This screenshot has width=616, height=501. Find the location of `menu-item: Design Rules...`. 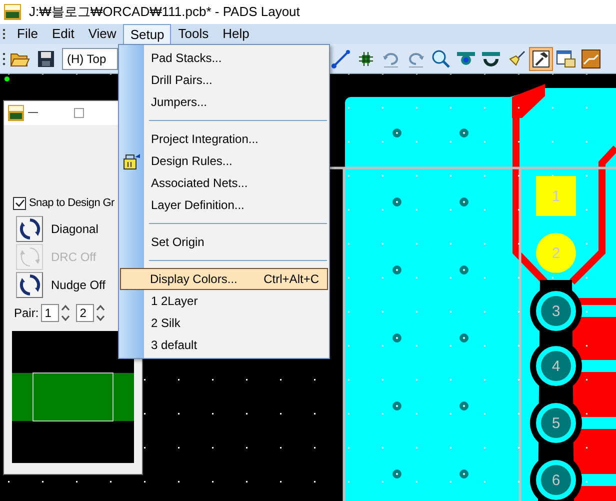

menu-item: Design Rules... is located at coordinates (224, 161).